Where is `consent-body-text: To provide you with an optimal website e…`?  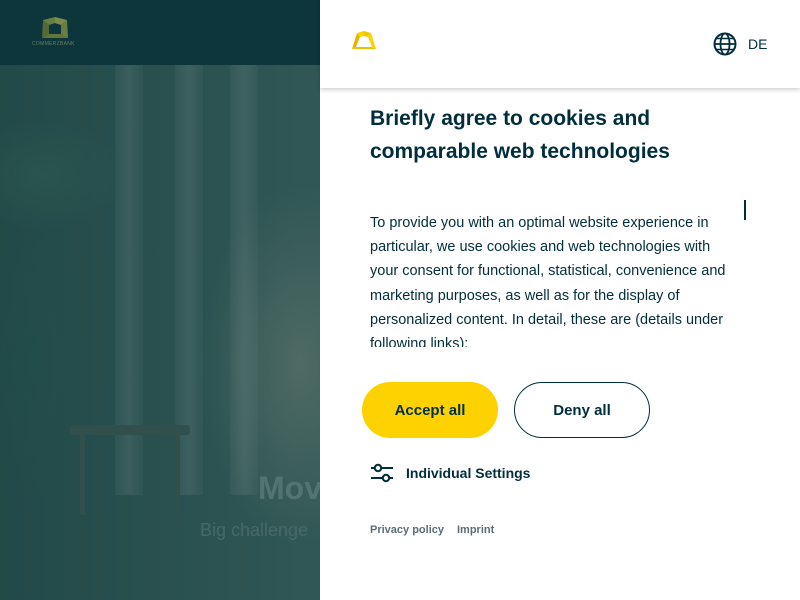
consent-body-text: To provide you with an optimal website e… is located at coordinates (548, 281).